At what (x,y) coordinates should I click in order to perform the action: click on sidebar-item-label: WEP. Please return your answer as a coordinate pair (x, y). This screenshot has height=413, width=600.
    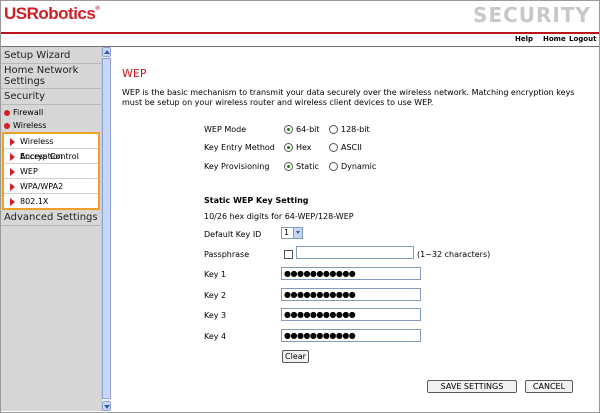
    Looking at the image, I should click on (29, 171).